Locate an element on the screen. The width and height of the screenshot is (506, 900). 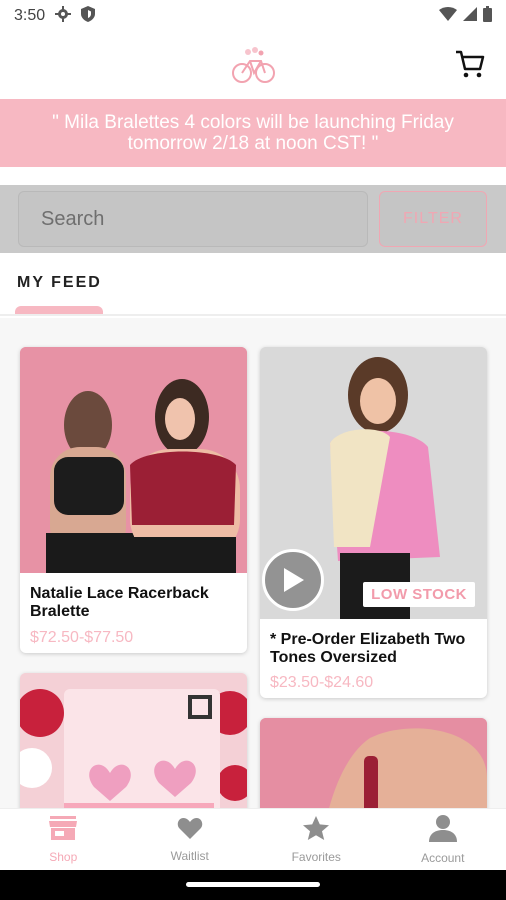
person-icon is located at coordinates (443, 830).